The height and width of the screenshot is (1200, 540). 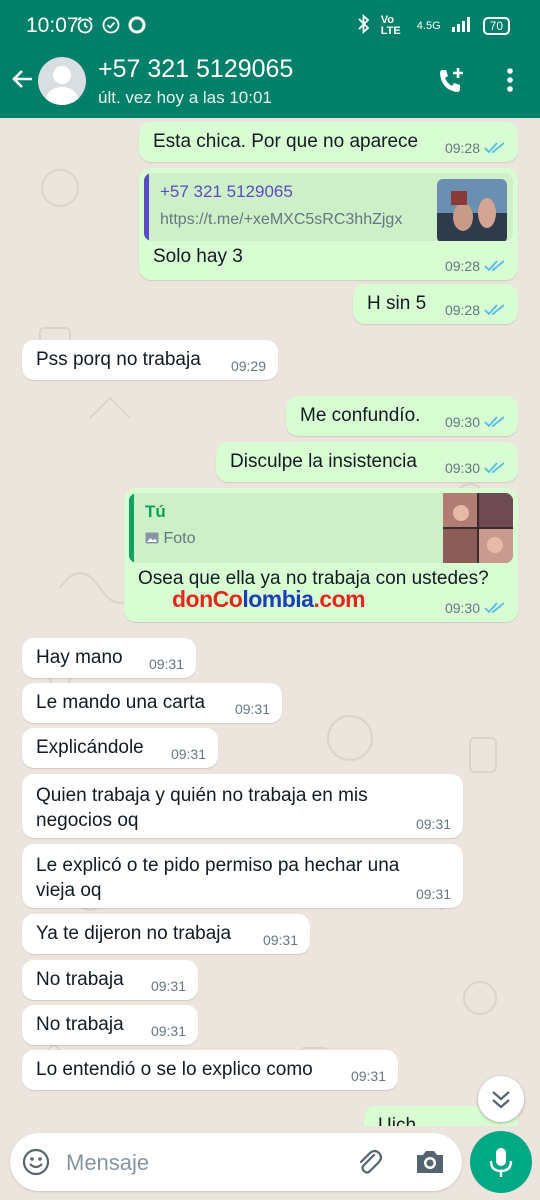 What do you see at coordinates (321, 528) in the screenshot?
I see `quoted-message: Tú Foto` at bounding box center [321, 528].